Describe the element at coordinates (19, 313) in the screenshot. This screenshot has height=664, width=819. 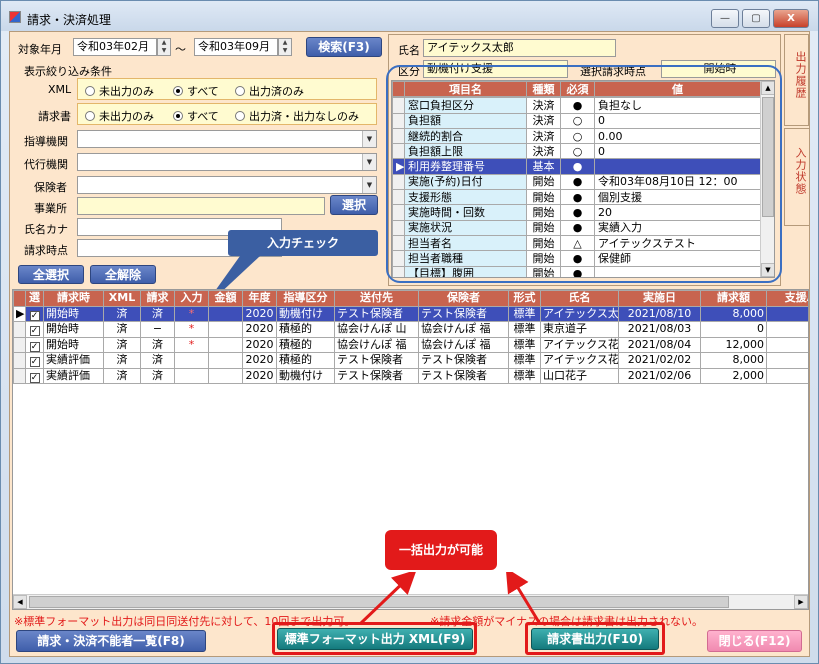
I see `row-header: ▶` at that location.